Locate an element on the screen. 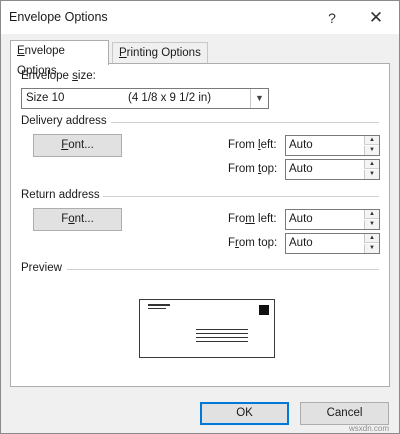 Image resolution: width=400 pixels, height=434 pixels. delivery-from-top-spinner: Auto ▲ ▼ is located at coordinates (332, 169).